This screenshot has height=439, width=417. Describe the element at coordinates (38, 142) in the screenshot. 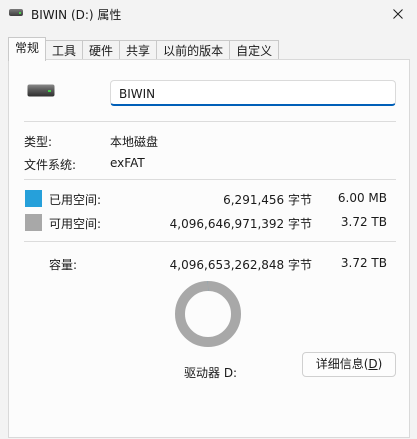

I see `type-label: 类型:` at that location.